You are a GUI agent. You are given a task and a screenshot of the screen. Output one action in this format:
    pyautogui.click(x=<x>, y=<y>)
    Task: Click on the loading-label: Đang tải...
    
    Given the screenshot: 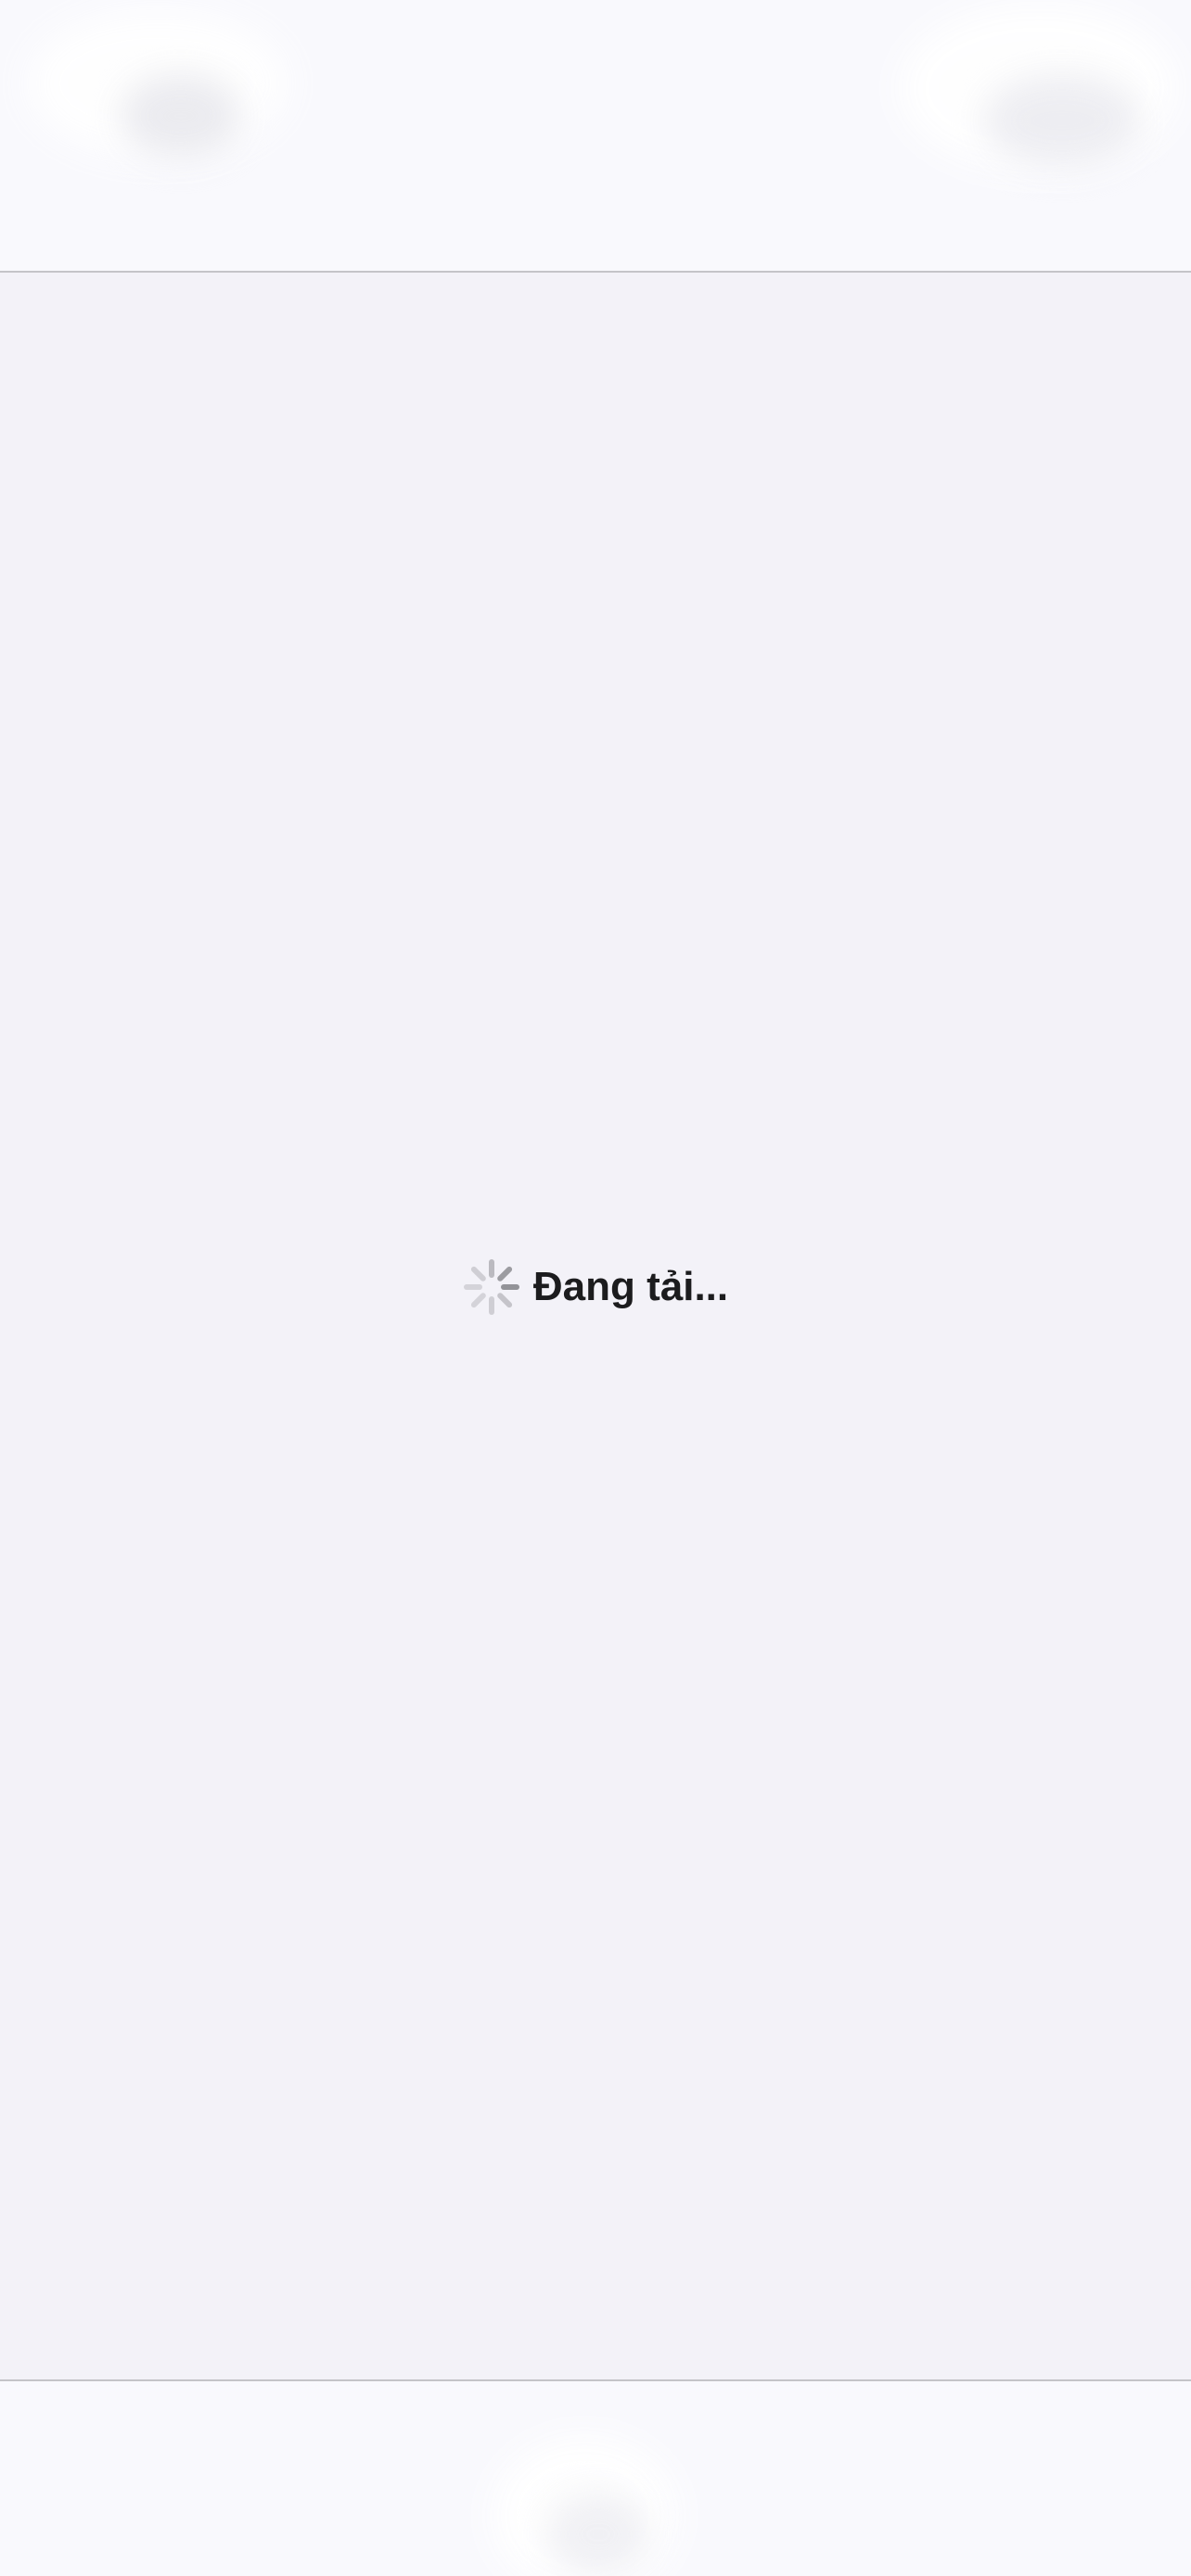 What is the action you would take?
    pyautogui.click(x=630, y=1286)
    